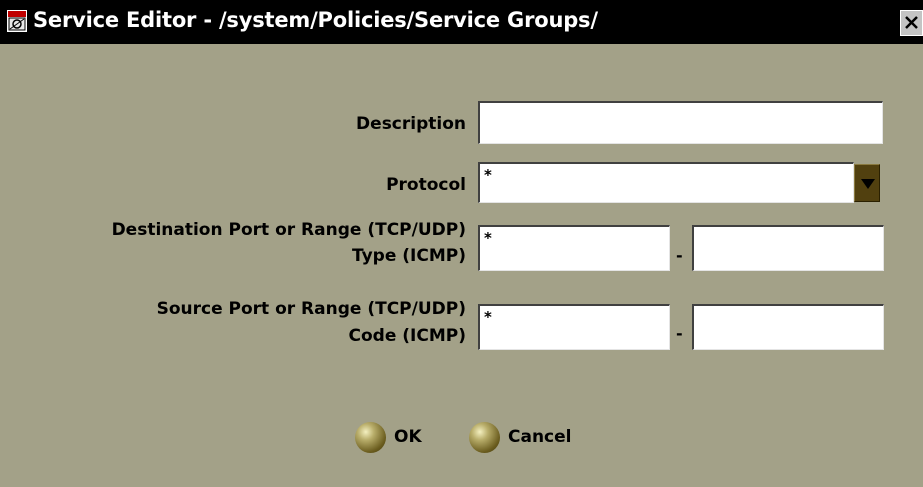 The image size is (923, 487). I want to click on destination-port-label: Destination Port or Range (TCP/UDP), so click(288, 230).